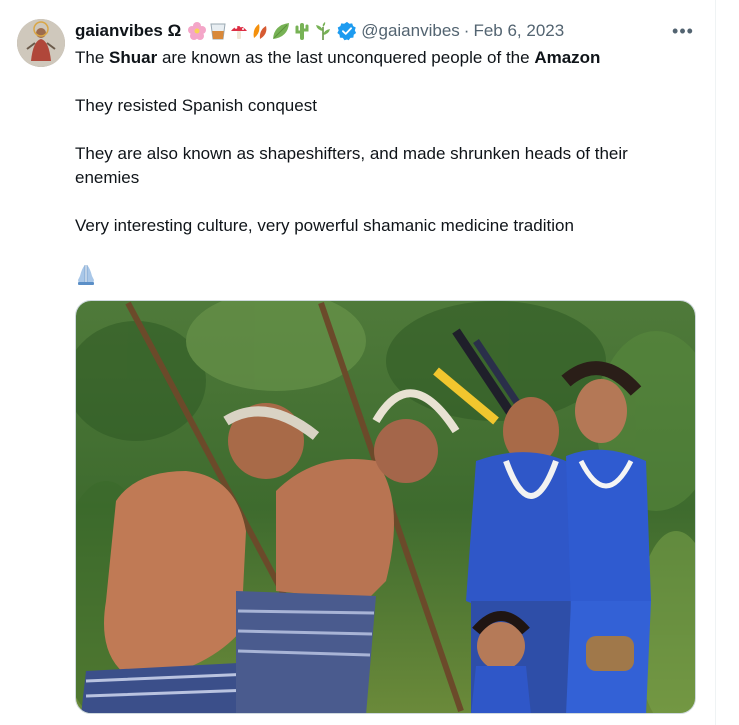  What do you see at coordinates (302, 31) in the screenshot?
I see `cactus-icon` at bounding box center [302, 31].